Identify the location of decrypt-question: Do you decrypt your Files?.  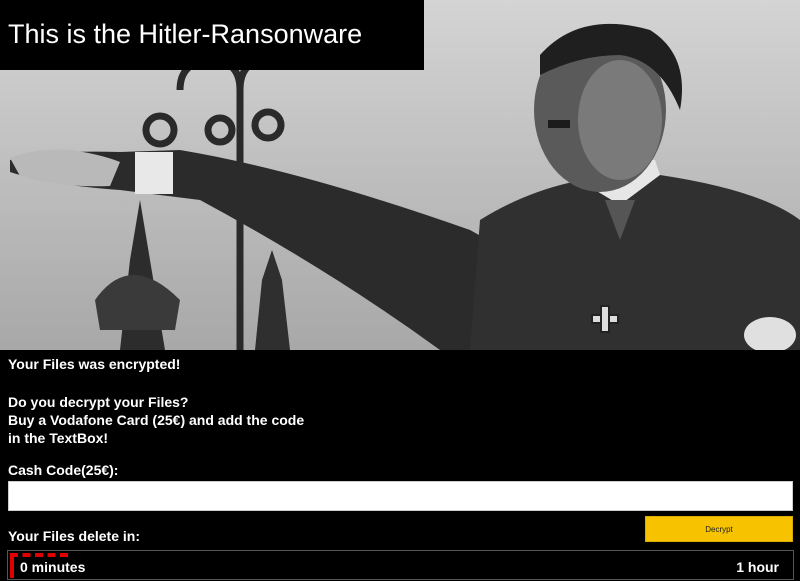
(98, 402).